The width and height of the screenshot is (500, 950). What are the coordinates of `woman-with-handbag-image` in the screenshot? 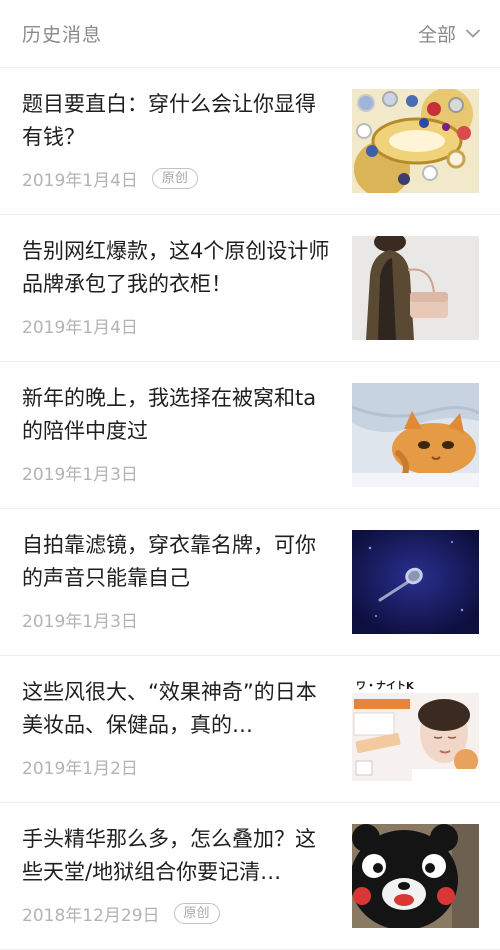 It's located at (415, 288).